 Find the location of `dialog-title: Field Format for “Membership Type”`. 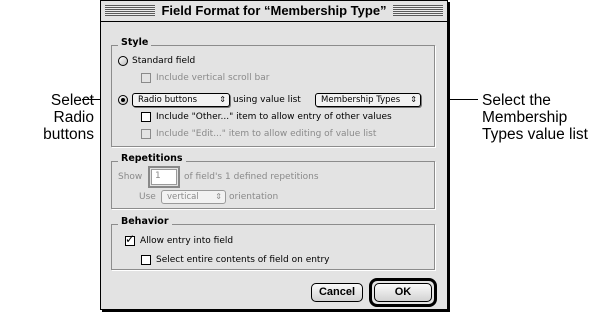

dialog-title: Field Format for “Membership Type” is located at coordinates (274, 10).